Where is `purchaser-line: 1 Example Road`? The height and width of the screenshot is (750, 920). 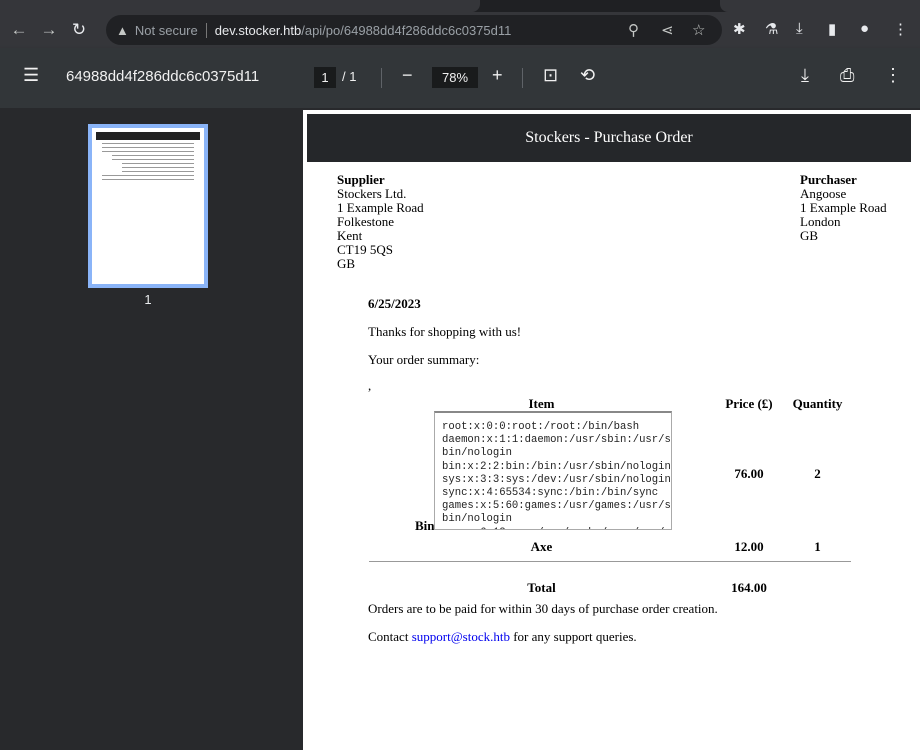
purchaser-line: 1 Example Road is located at coordinates (843, 207).